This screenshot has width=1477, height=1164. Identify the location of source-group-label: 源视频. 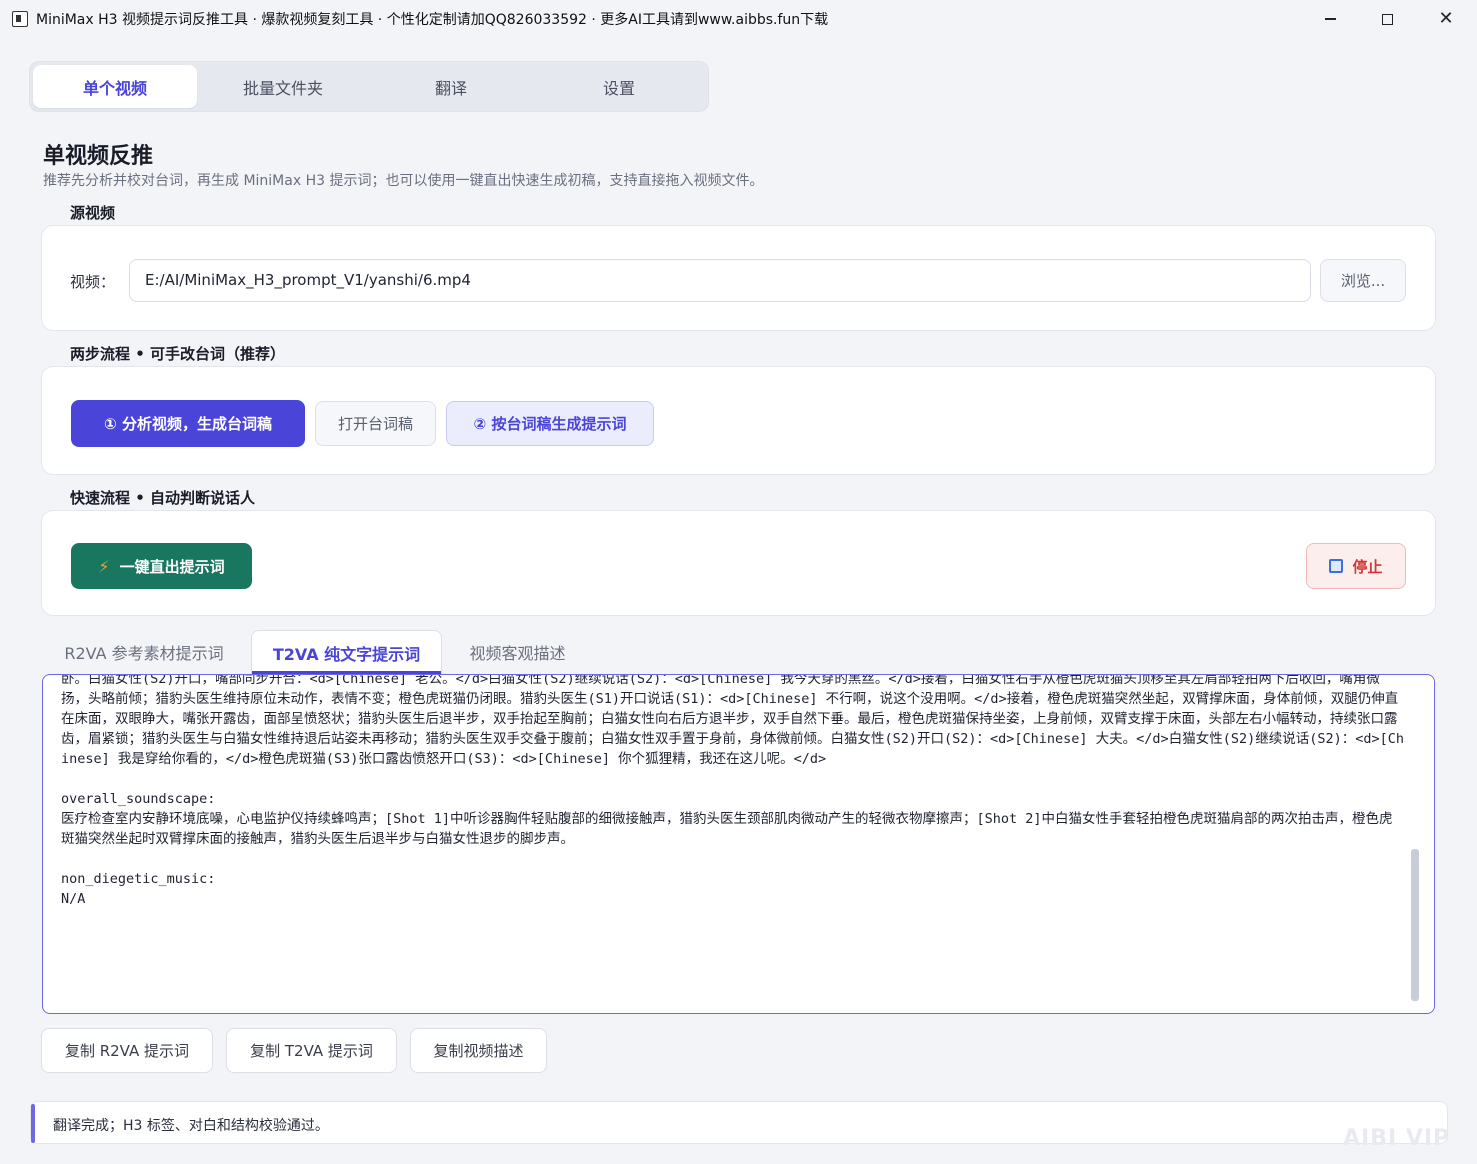
(94, 213).